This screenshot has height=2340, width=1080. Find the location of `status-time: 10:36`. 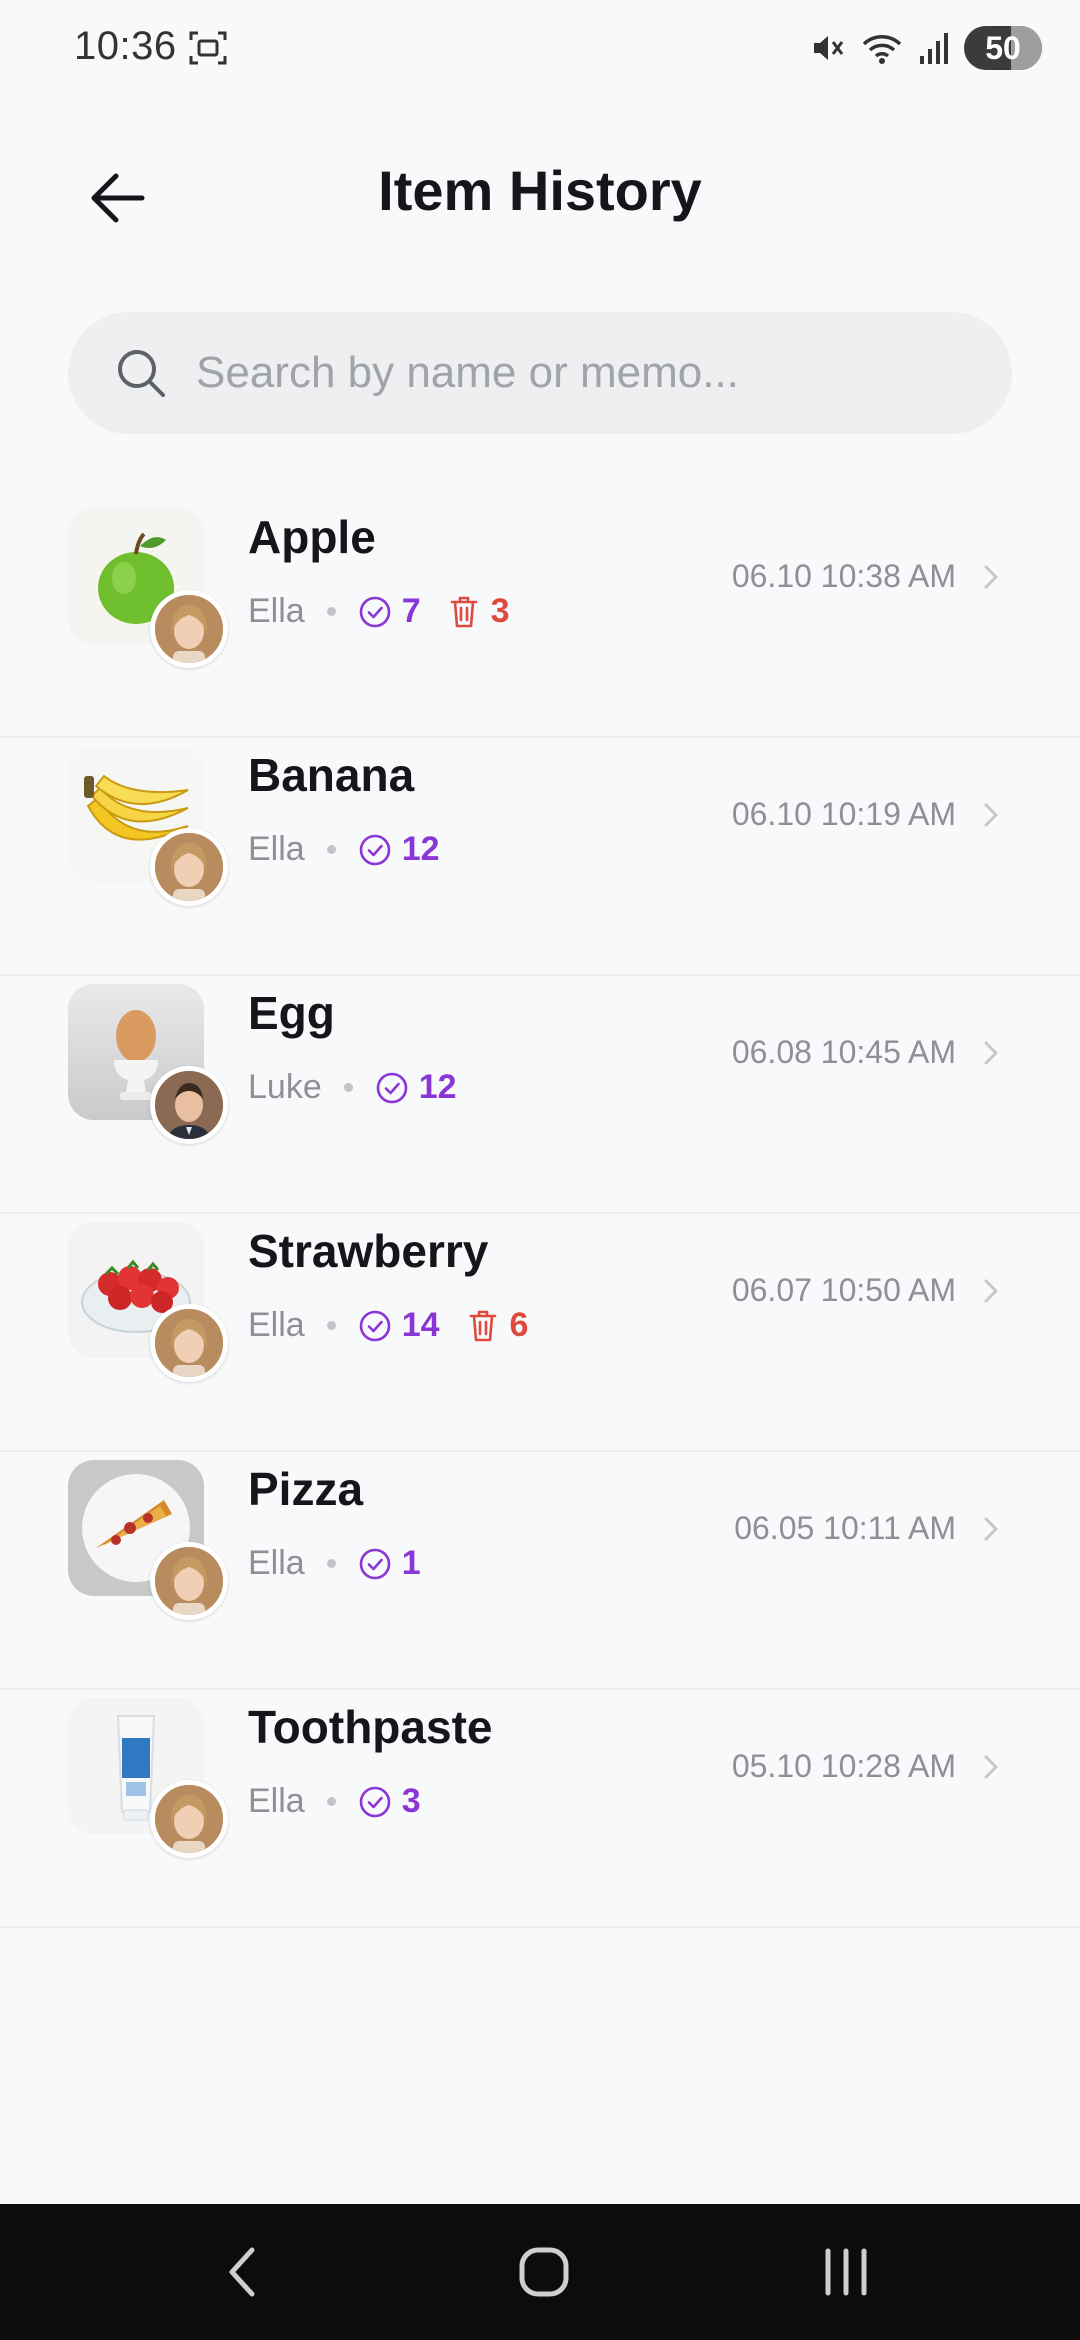

status-time: 10:36 is located at coordinates (125, 46).